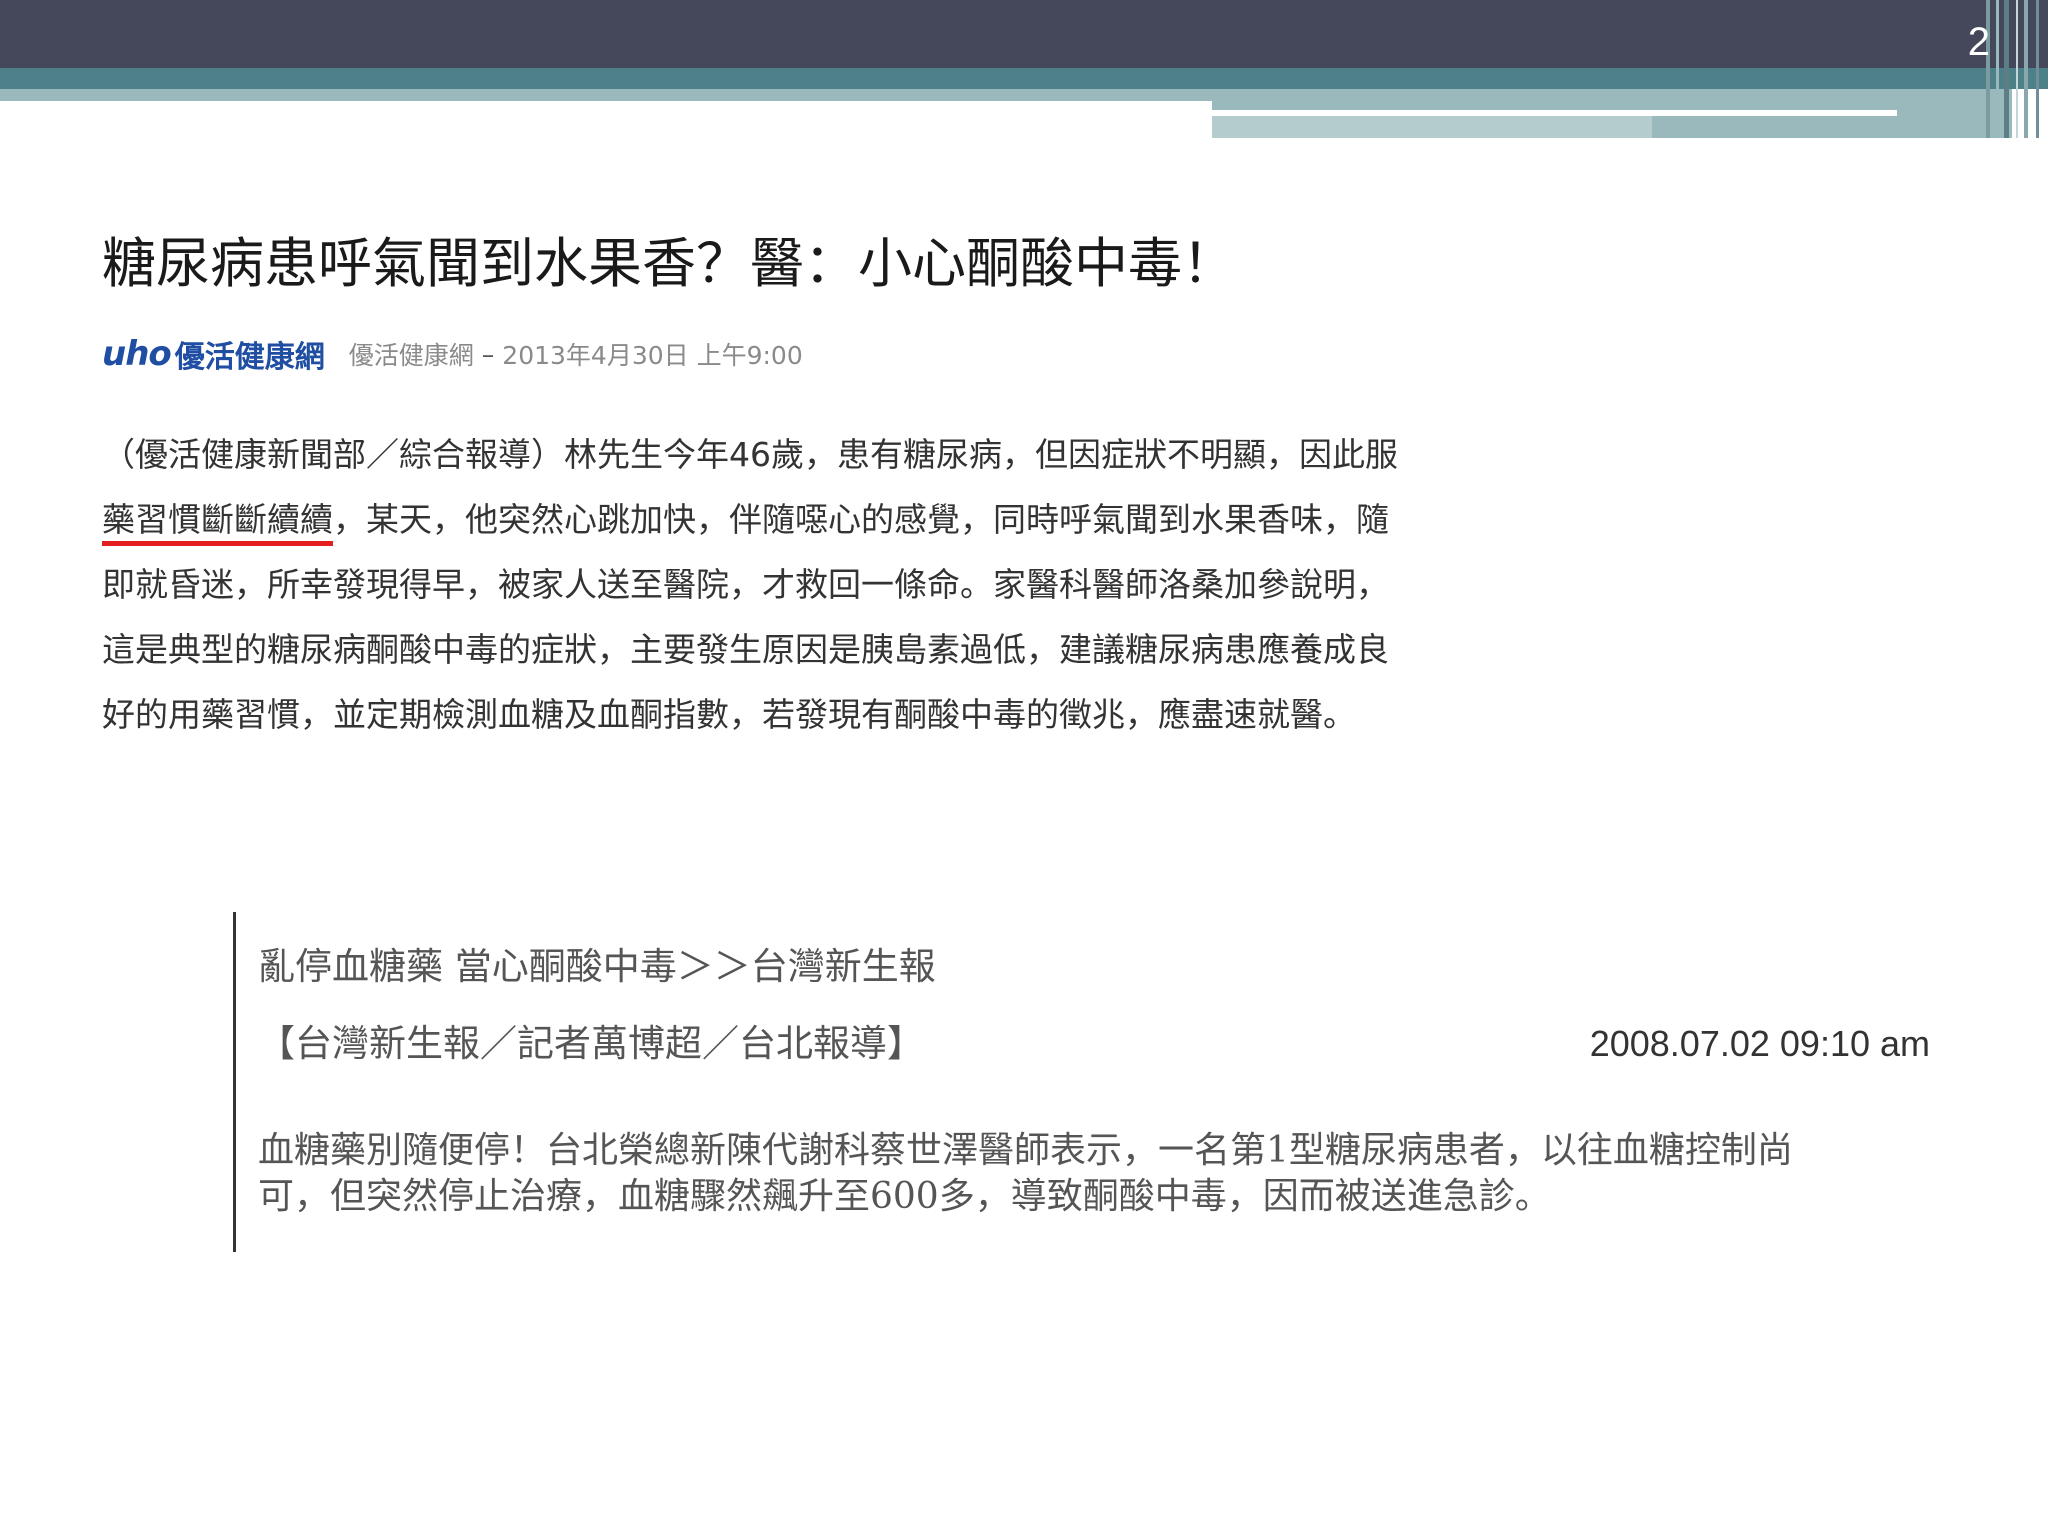  I want to click on article-body-line: 這是典型的糖尿病酮酸中毒的症狀，主要發生原因是胰島素過低，建議糖尿病患應養成良, so click(745, 649).